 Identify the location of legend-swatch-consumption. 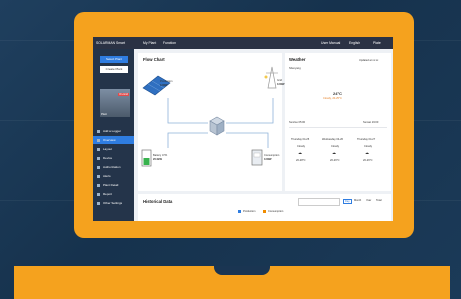
(264, 211).